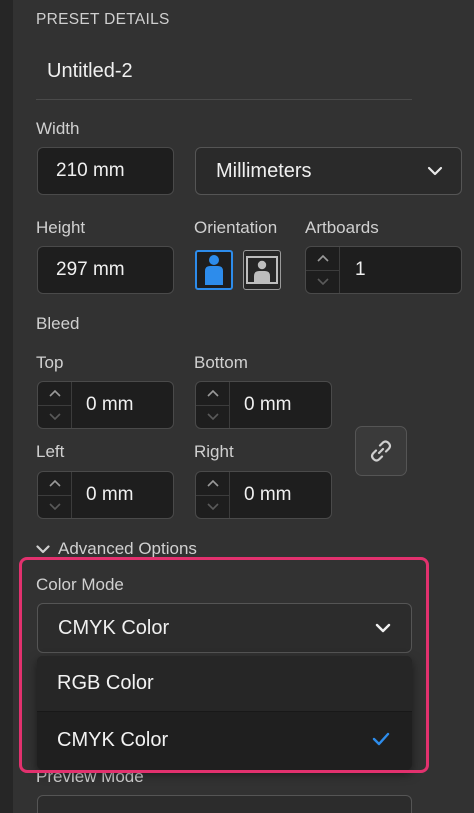 The width and height of the screenshot is (474, 813). What do you see at coordinates (264, 170) in the screenshot?
I see `units-selected: Millimeters` at bounding box center [264, 170].